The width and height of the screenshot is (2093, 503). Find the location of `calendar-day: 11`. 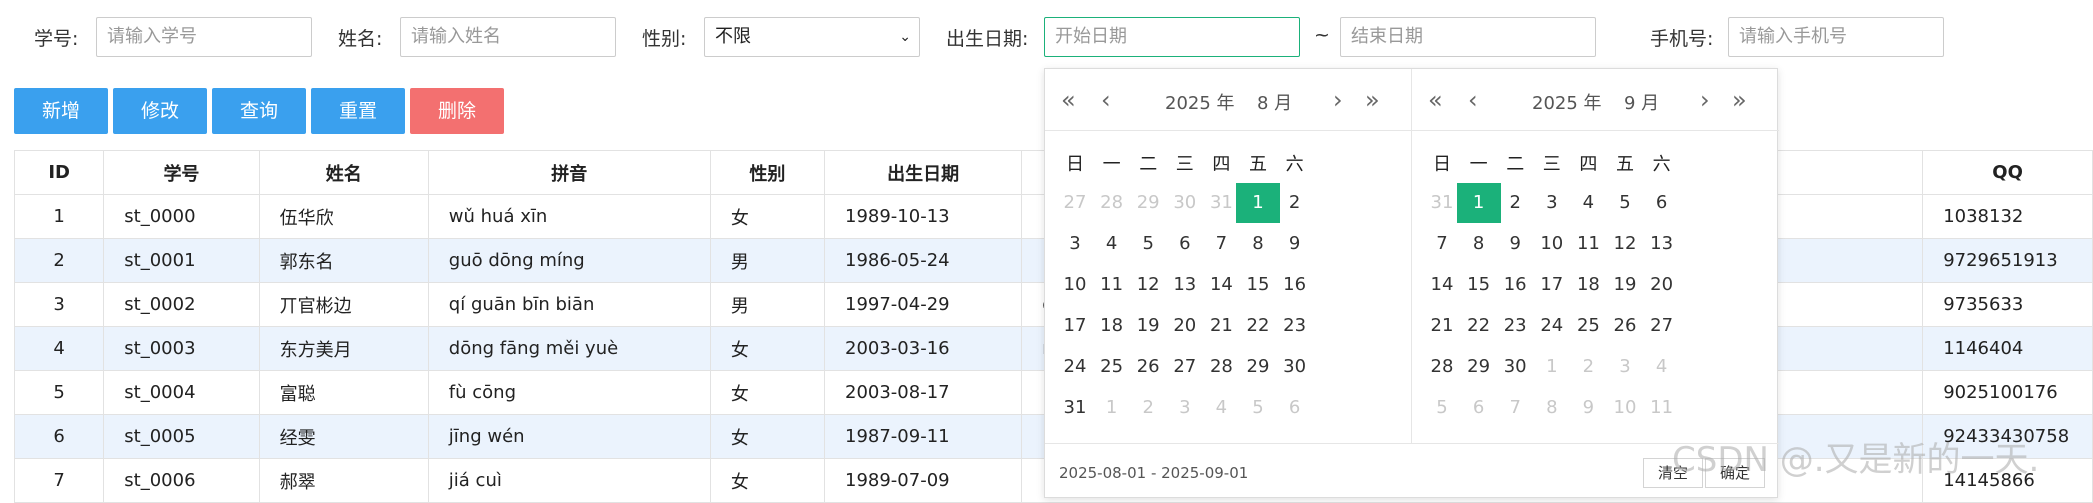

calendar-day: 11 is located at coordinates (1662, 408).